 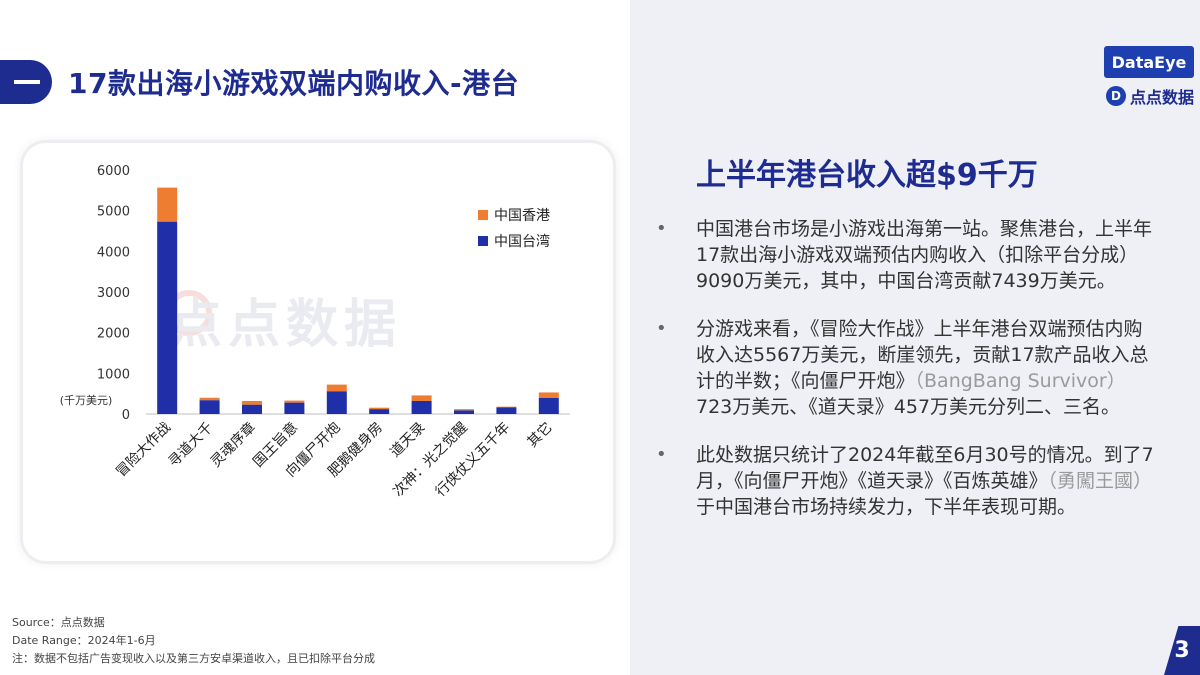 I want to click on x-tick-label: 次神：光之觉醒, so click(x=430, y=460).